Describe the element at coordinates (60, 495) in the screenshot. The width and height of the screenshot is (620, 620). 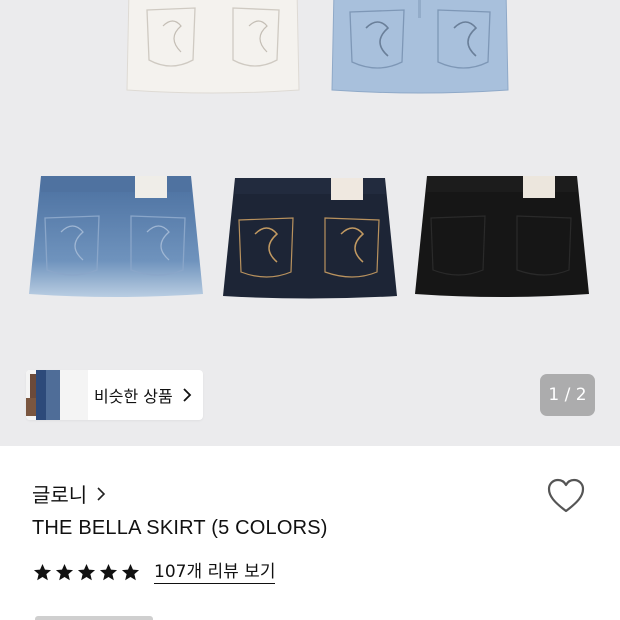
I see `brand-name: 글로니` at that location.